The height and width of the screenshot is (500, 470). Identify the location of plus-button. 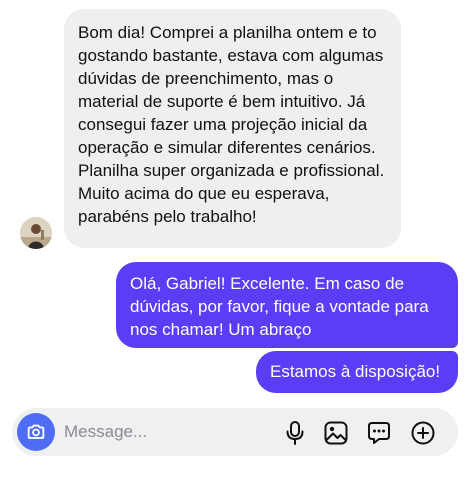
(423, 433).